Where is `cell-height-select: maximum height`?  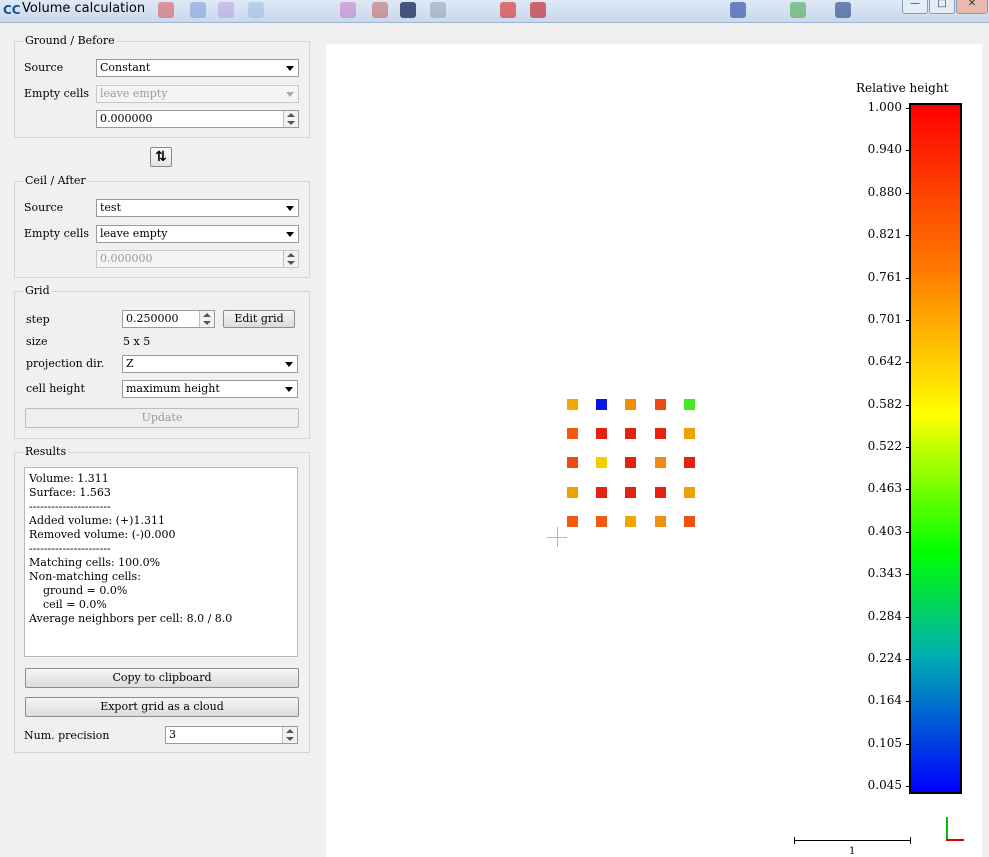
cell-height-select: maximum height is located at coordinates (210, 389).